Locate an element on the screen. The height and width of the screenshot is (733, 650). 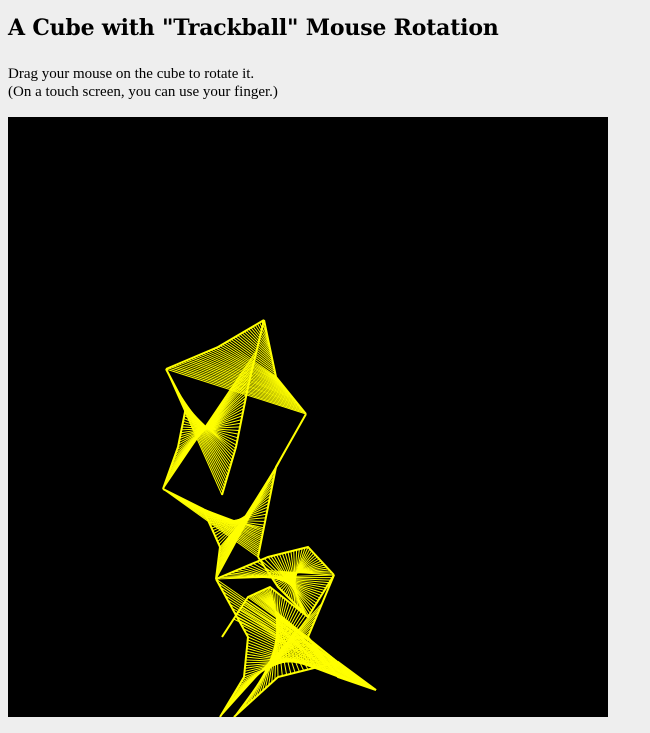
wire-edge is located at coordinates (192, 534).